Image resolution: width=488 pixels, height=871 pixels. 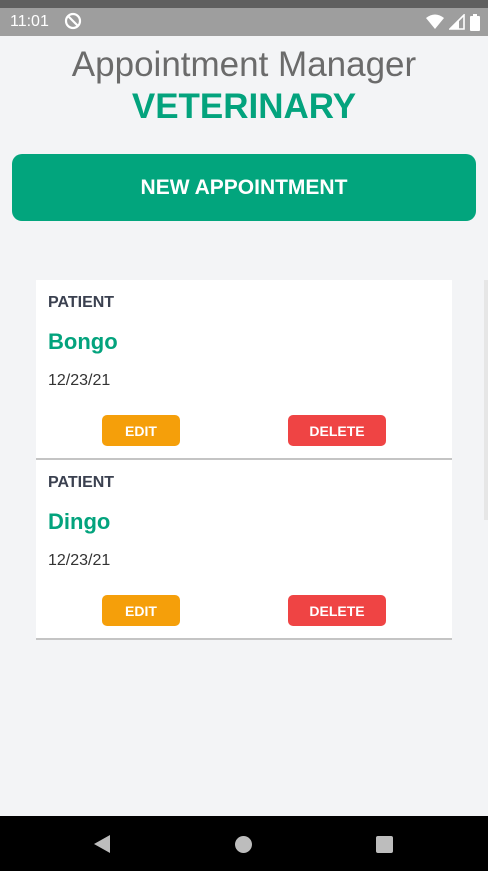 I want to click on recents-icon, so click(x=384, y=844).